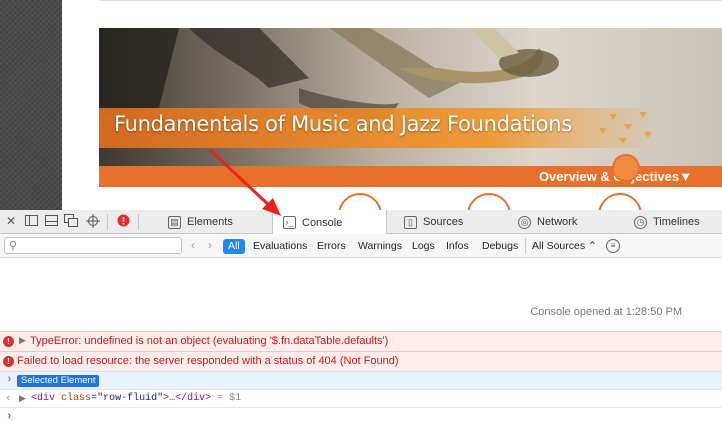  What do you see at coordinates (322, 222) in the screenshot?
I see `tab-label: Console` at bounding box center [322, 222].